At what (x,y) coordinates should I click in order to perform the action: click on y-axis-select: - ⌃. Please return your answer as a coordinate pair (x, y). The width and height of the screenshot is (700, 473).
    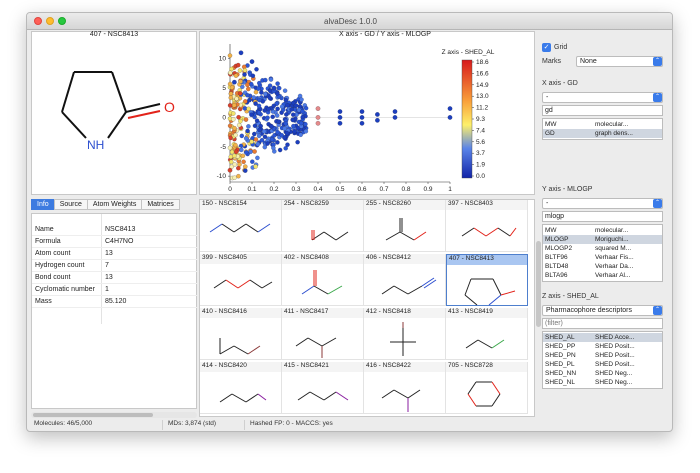
    Looking at the image, I should click on (602, 203).